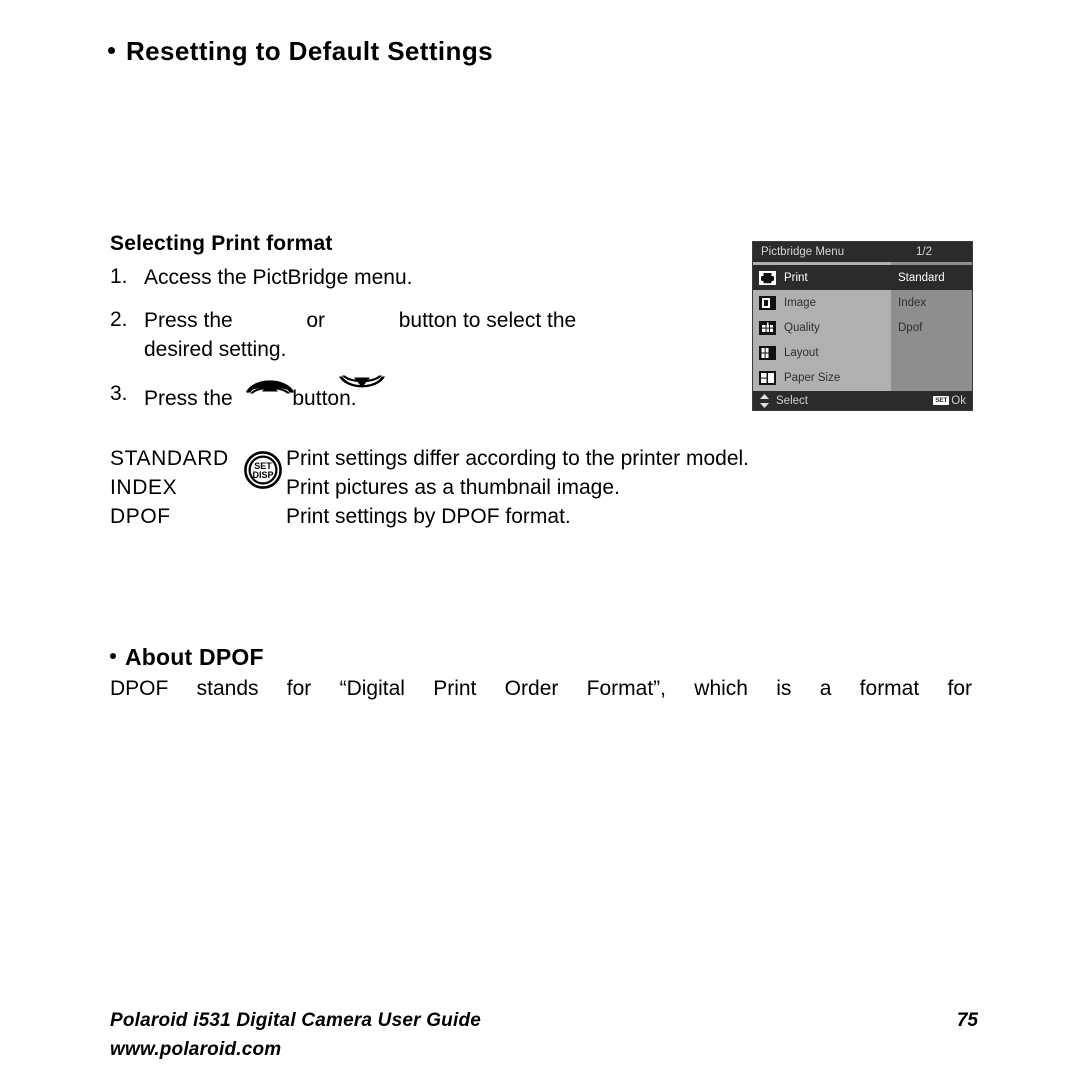  I want to click on lcd-header-title: Pictbridge Menu, so click(803, 252).